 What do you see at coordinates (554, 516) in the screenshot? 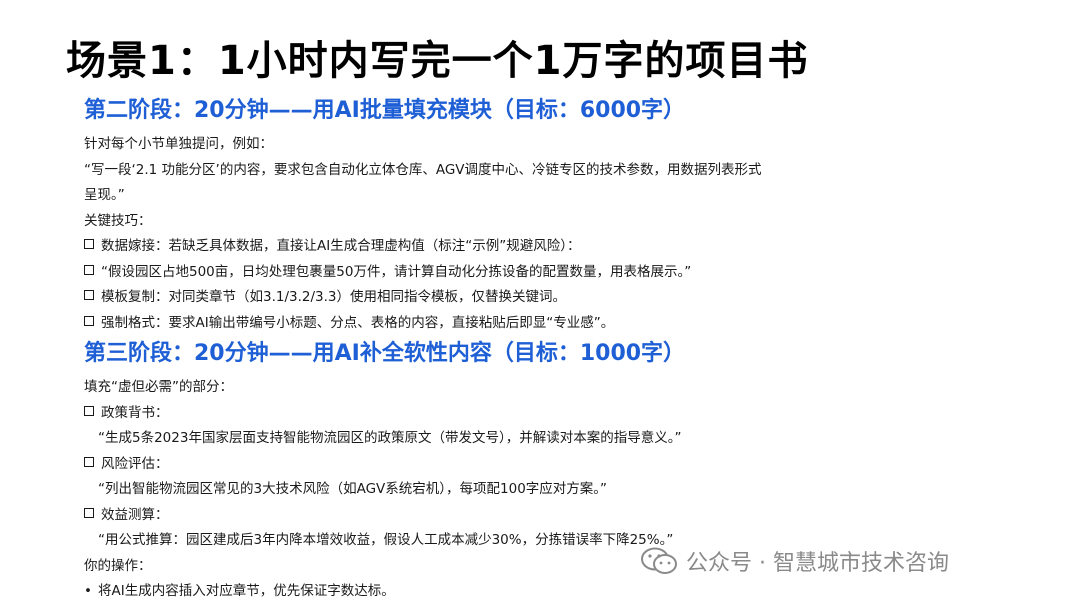
I see `item-label: 效益测算：` at bounding box center [554, 516].